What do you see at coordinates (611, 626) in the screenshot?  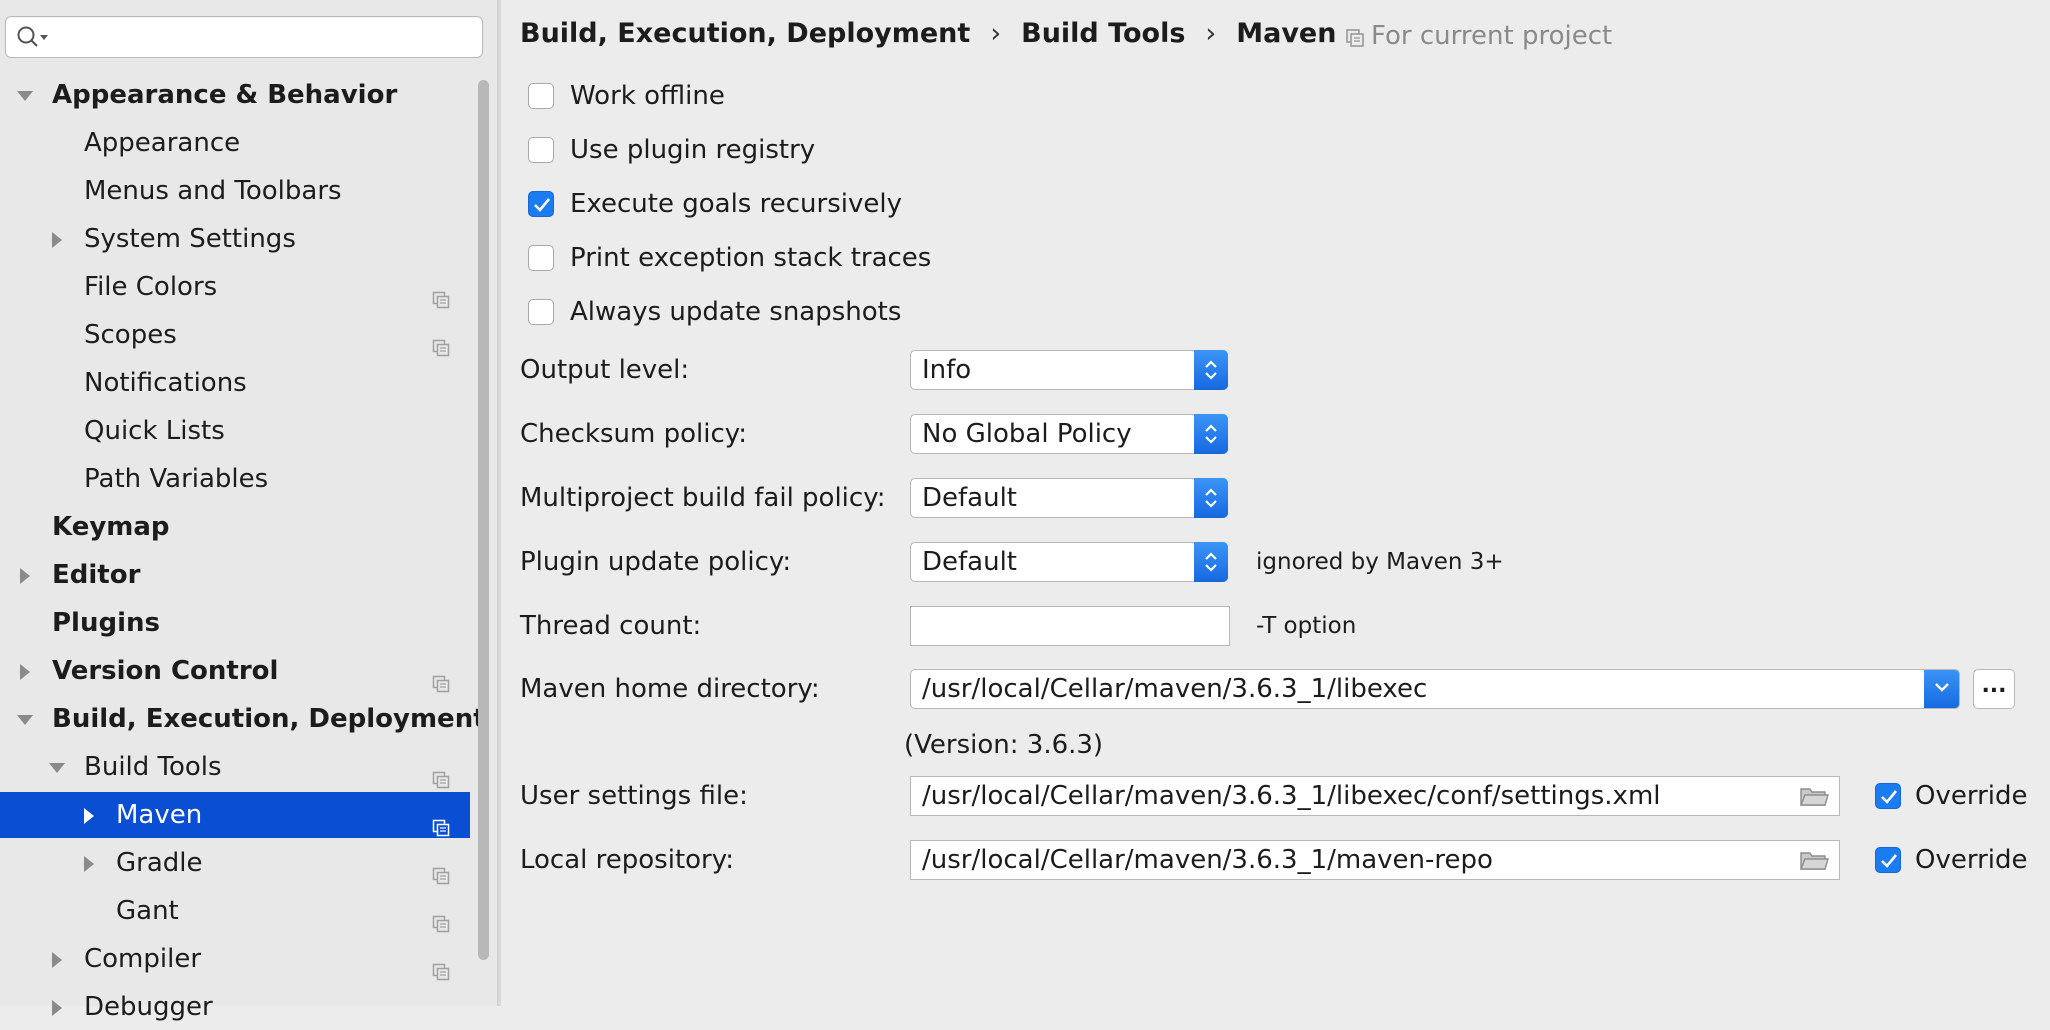 I see `thread-count-label: Thread count:` at bounding box center [611, 626].